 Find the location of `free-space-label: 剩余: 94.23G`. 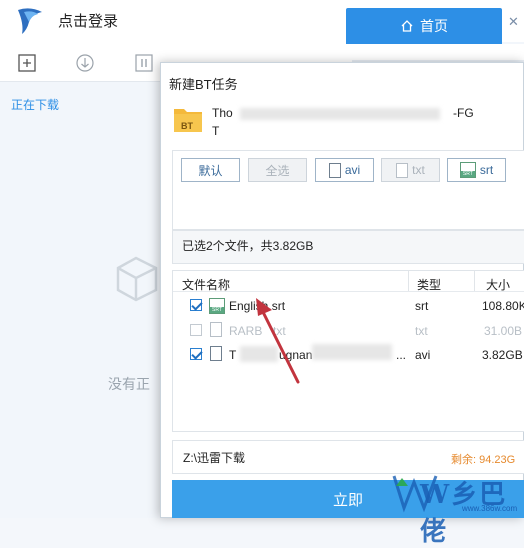

free-space-label: 剩余: 94.23G is located at coordinates (483, 460).